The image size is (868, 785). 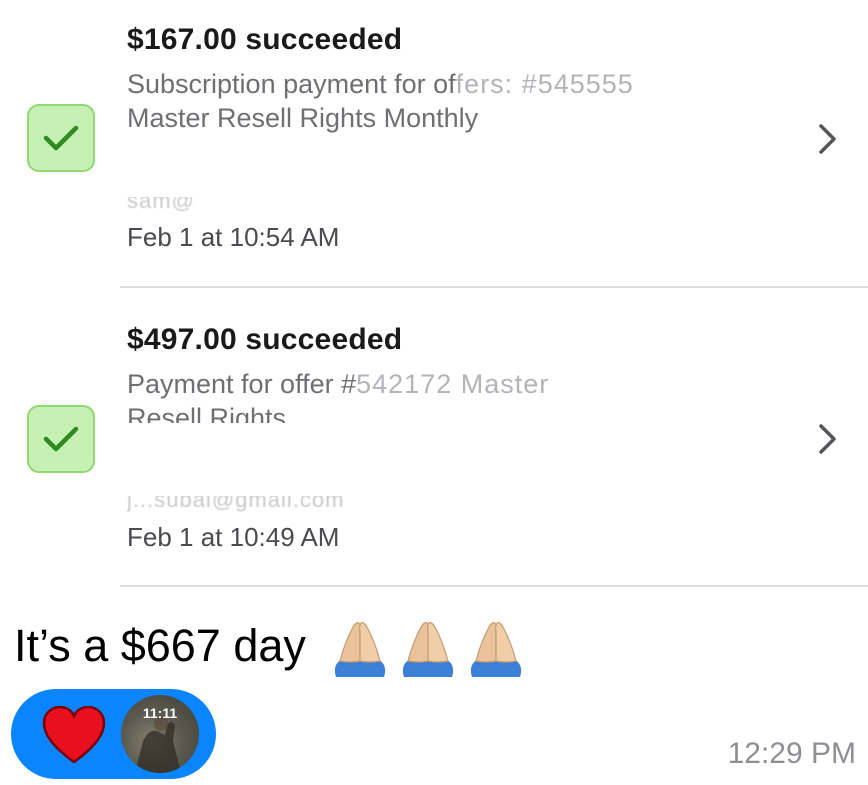 I want to click on emoji-group, so click(x=428, y=646).